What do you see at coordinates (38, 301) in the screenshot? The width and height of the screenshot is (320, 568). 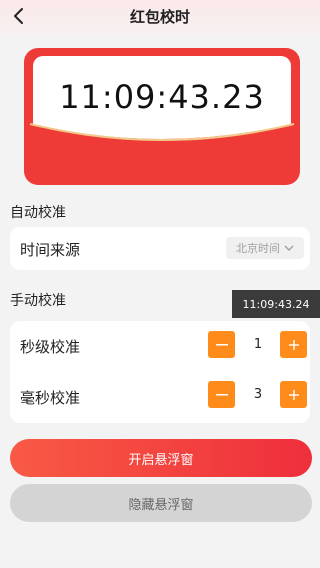 I see `manual-calibration-heading: 手动校准` at bounding box center [38, 301].